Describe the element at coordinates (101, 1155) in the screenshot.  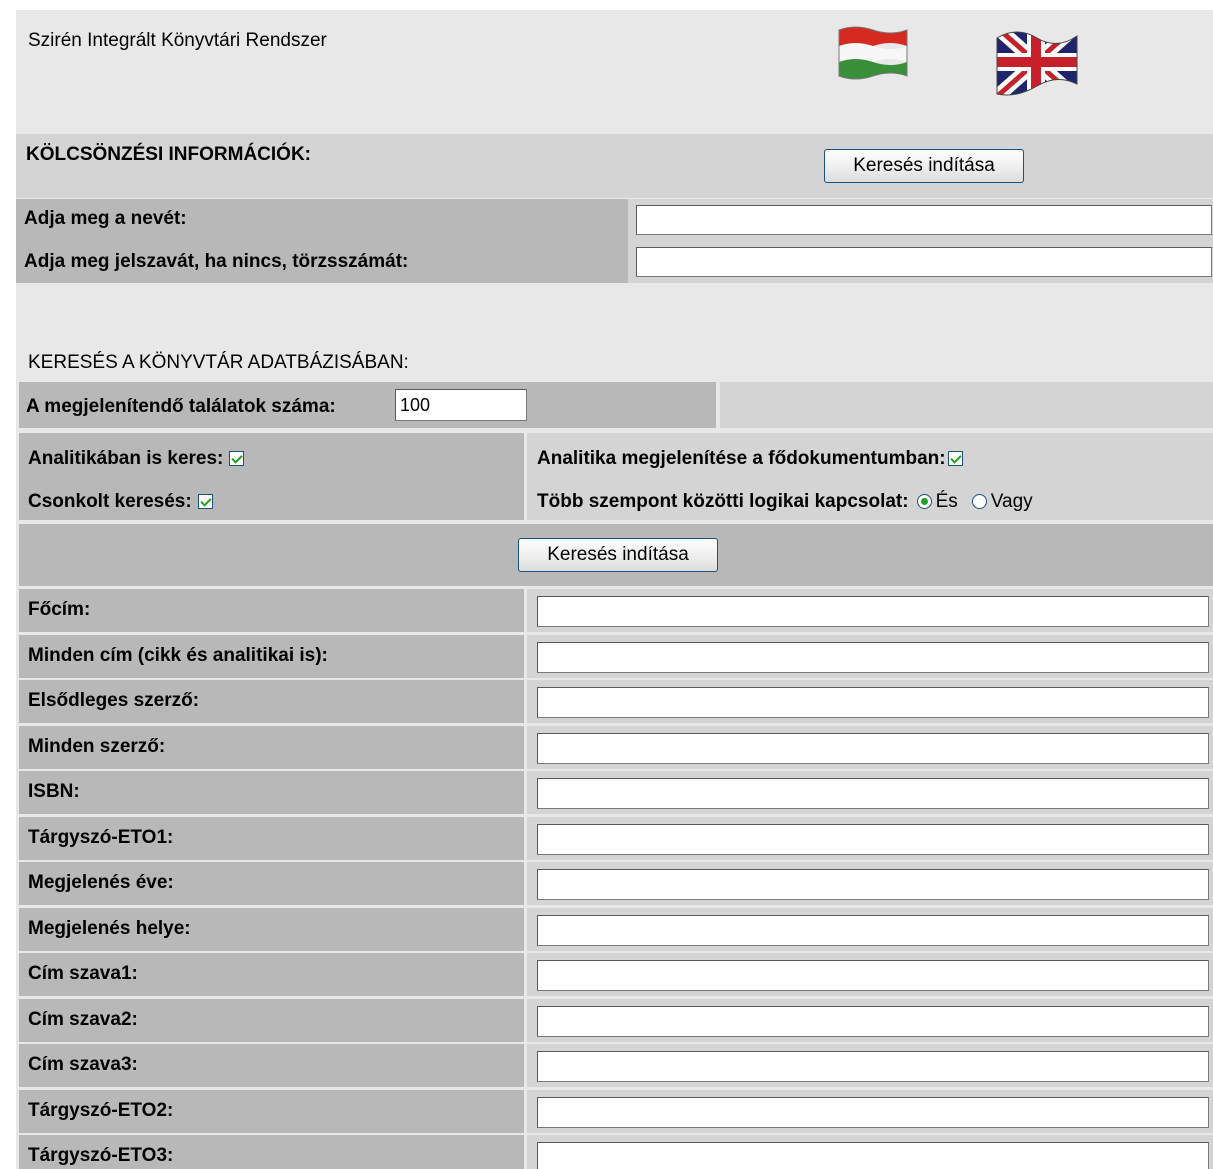
I see `search-field-label: Tárgyszó-ETO3:` at that location.